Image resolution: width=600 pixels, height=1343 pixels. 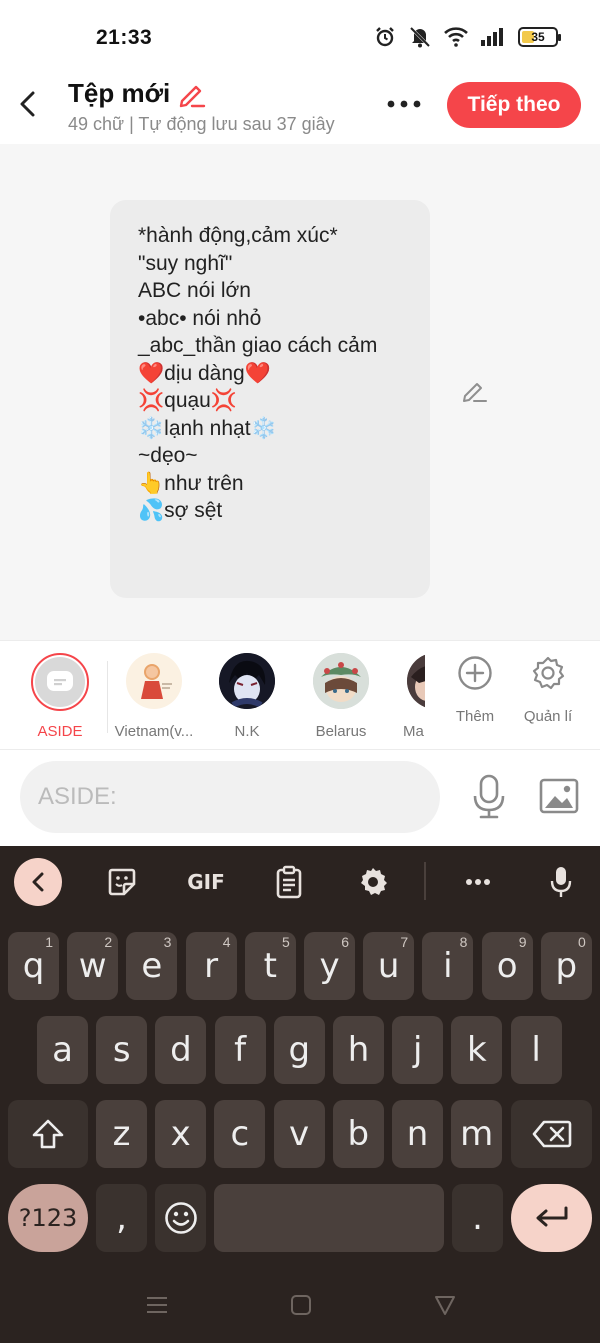 What do you see at coordinates (188, 400) in the screenshot?
I see `message-line: 💢quạu💢` at bounding box center [188, 400].